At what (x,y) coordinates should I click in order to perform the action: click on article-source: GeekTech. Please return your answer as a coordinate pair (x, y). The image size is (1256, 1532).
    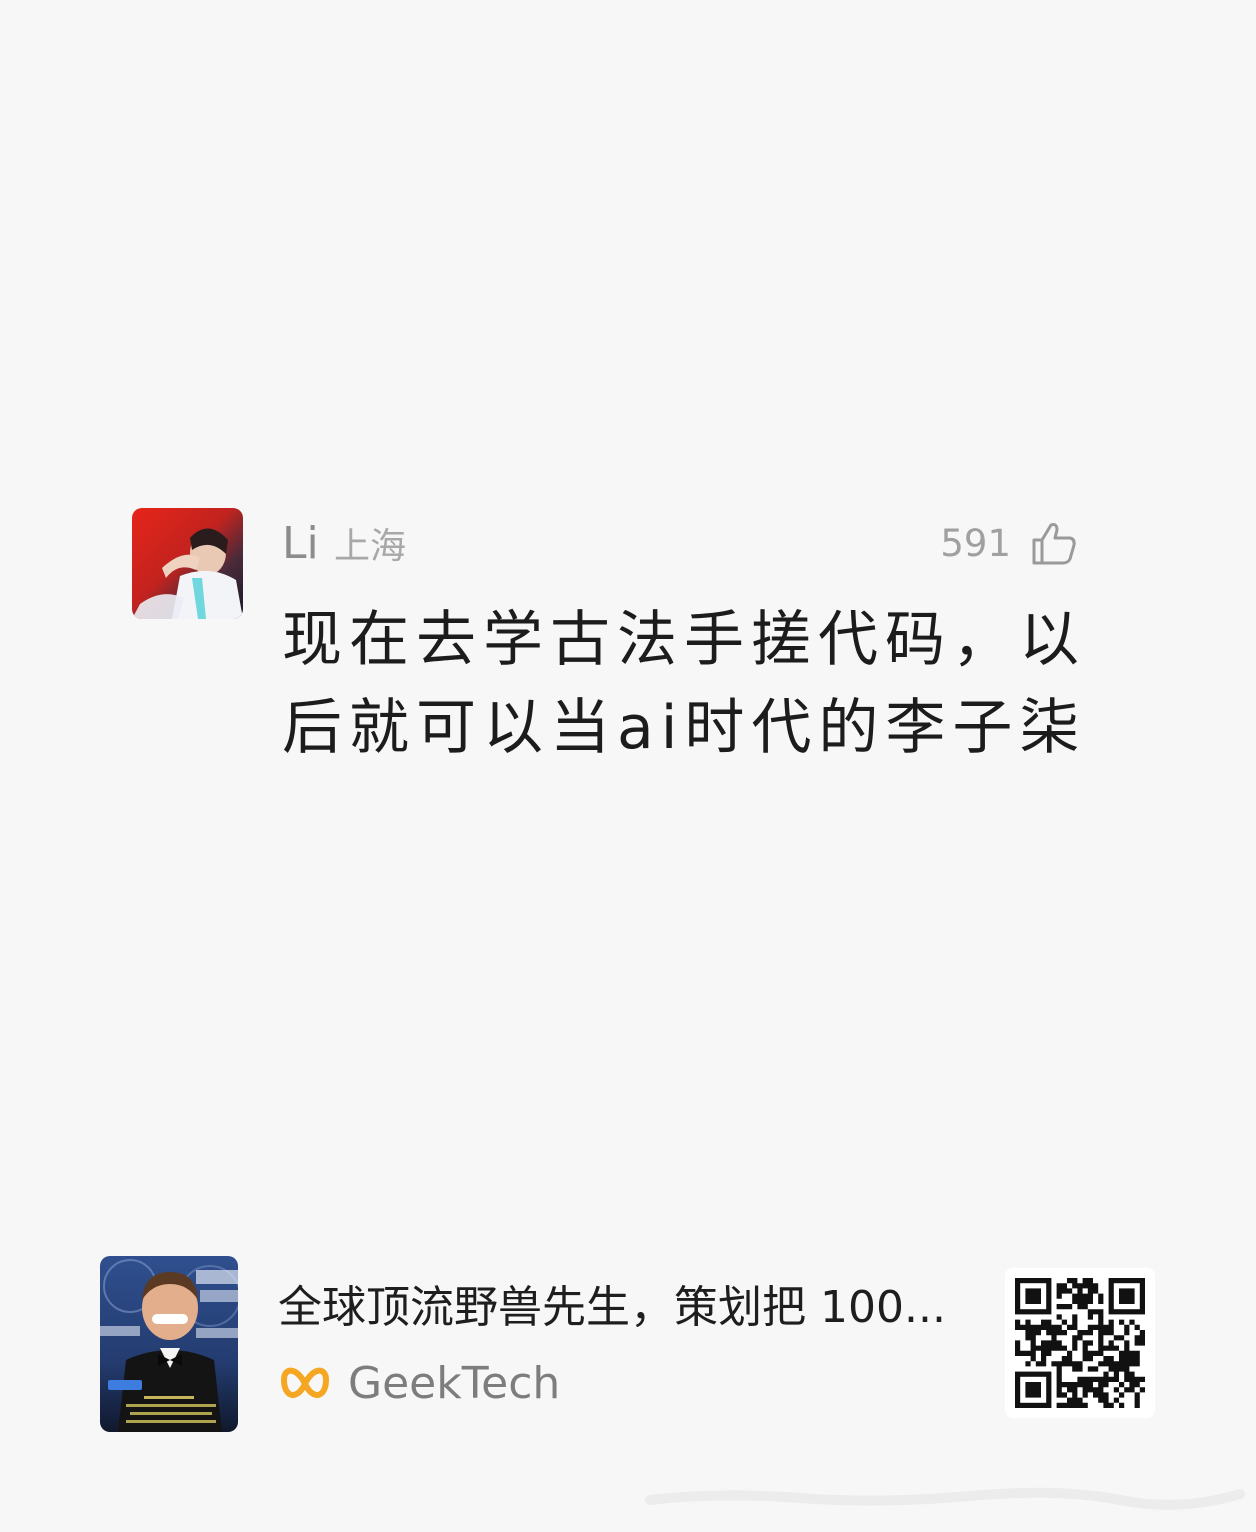
    Looking at the image, I should click on (420, 1384).